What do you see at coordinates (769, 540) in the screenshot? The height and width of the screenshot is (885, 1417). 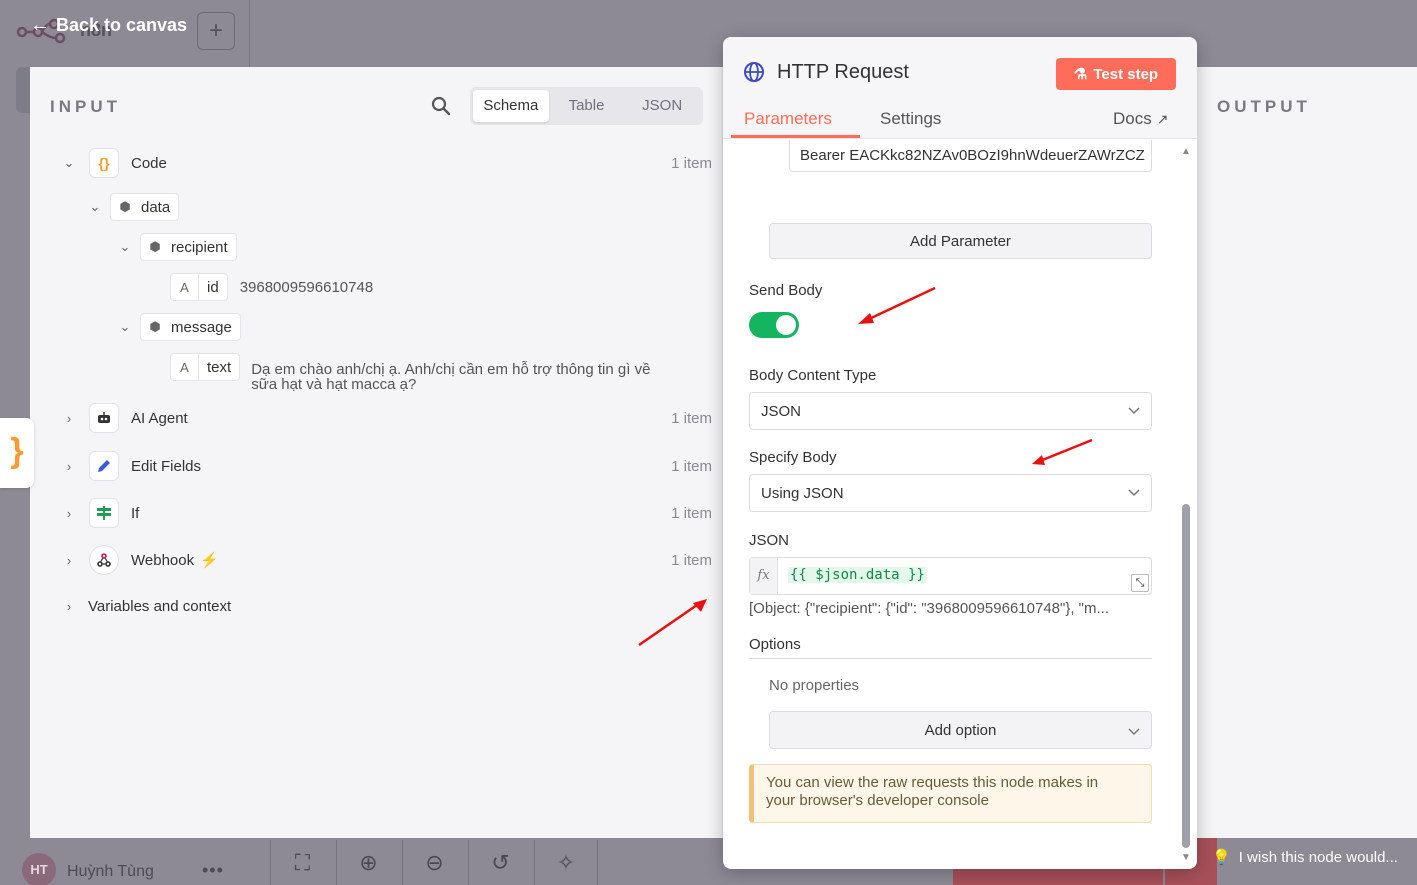 I see `json-label: JSON` at bounding box center [769, 540].